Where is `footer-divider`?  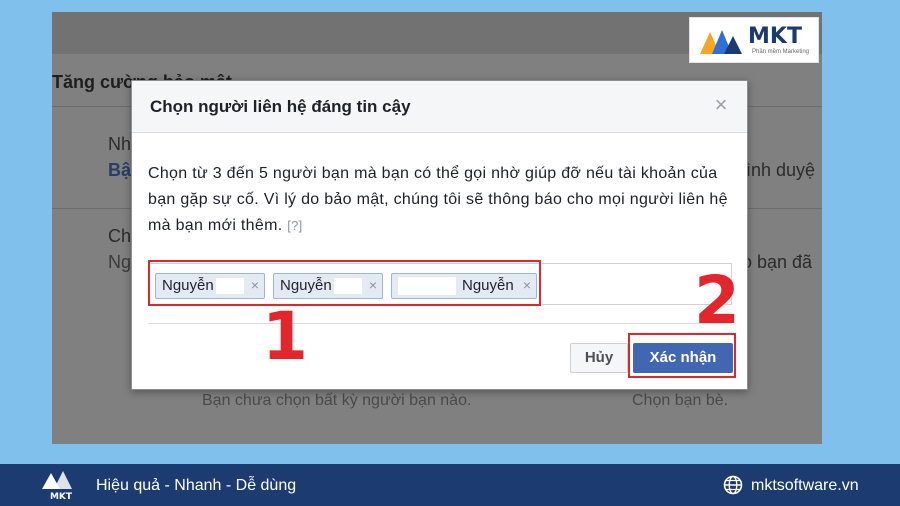 footer-divider is located at coordinates (440, 323).